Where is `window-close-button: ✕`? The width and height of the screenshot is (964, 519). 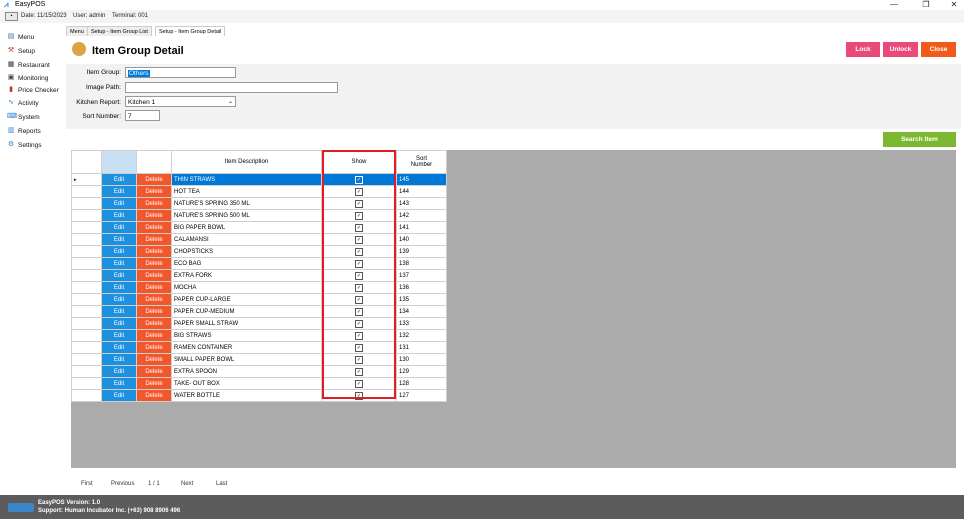 window-close-button: ✕ is located at coordinates (954, 5).